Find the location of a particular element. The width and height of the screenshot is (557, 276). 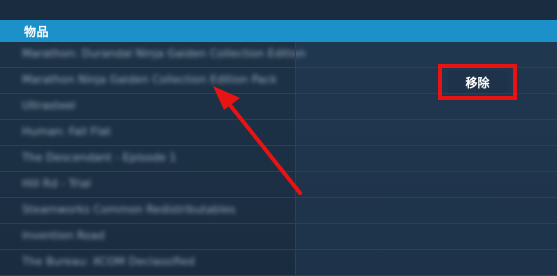

list-item-label: Ultrasteel is located at coordinates (49, 105).